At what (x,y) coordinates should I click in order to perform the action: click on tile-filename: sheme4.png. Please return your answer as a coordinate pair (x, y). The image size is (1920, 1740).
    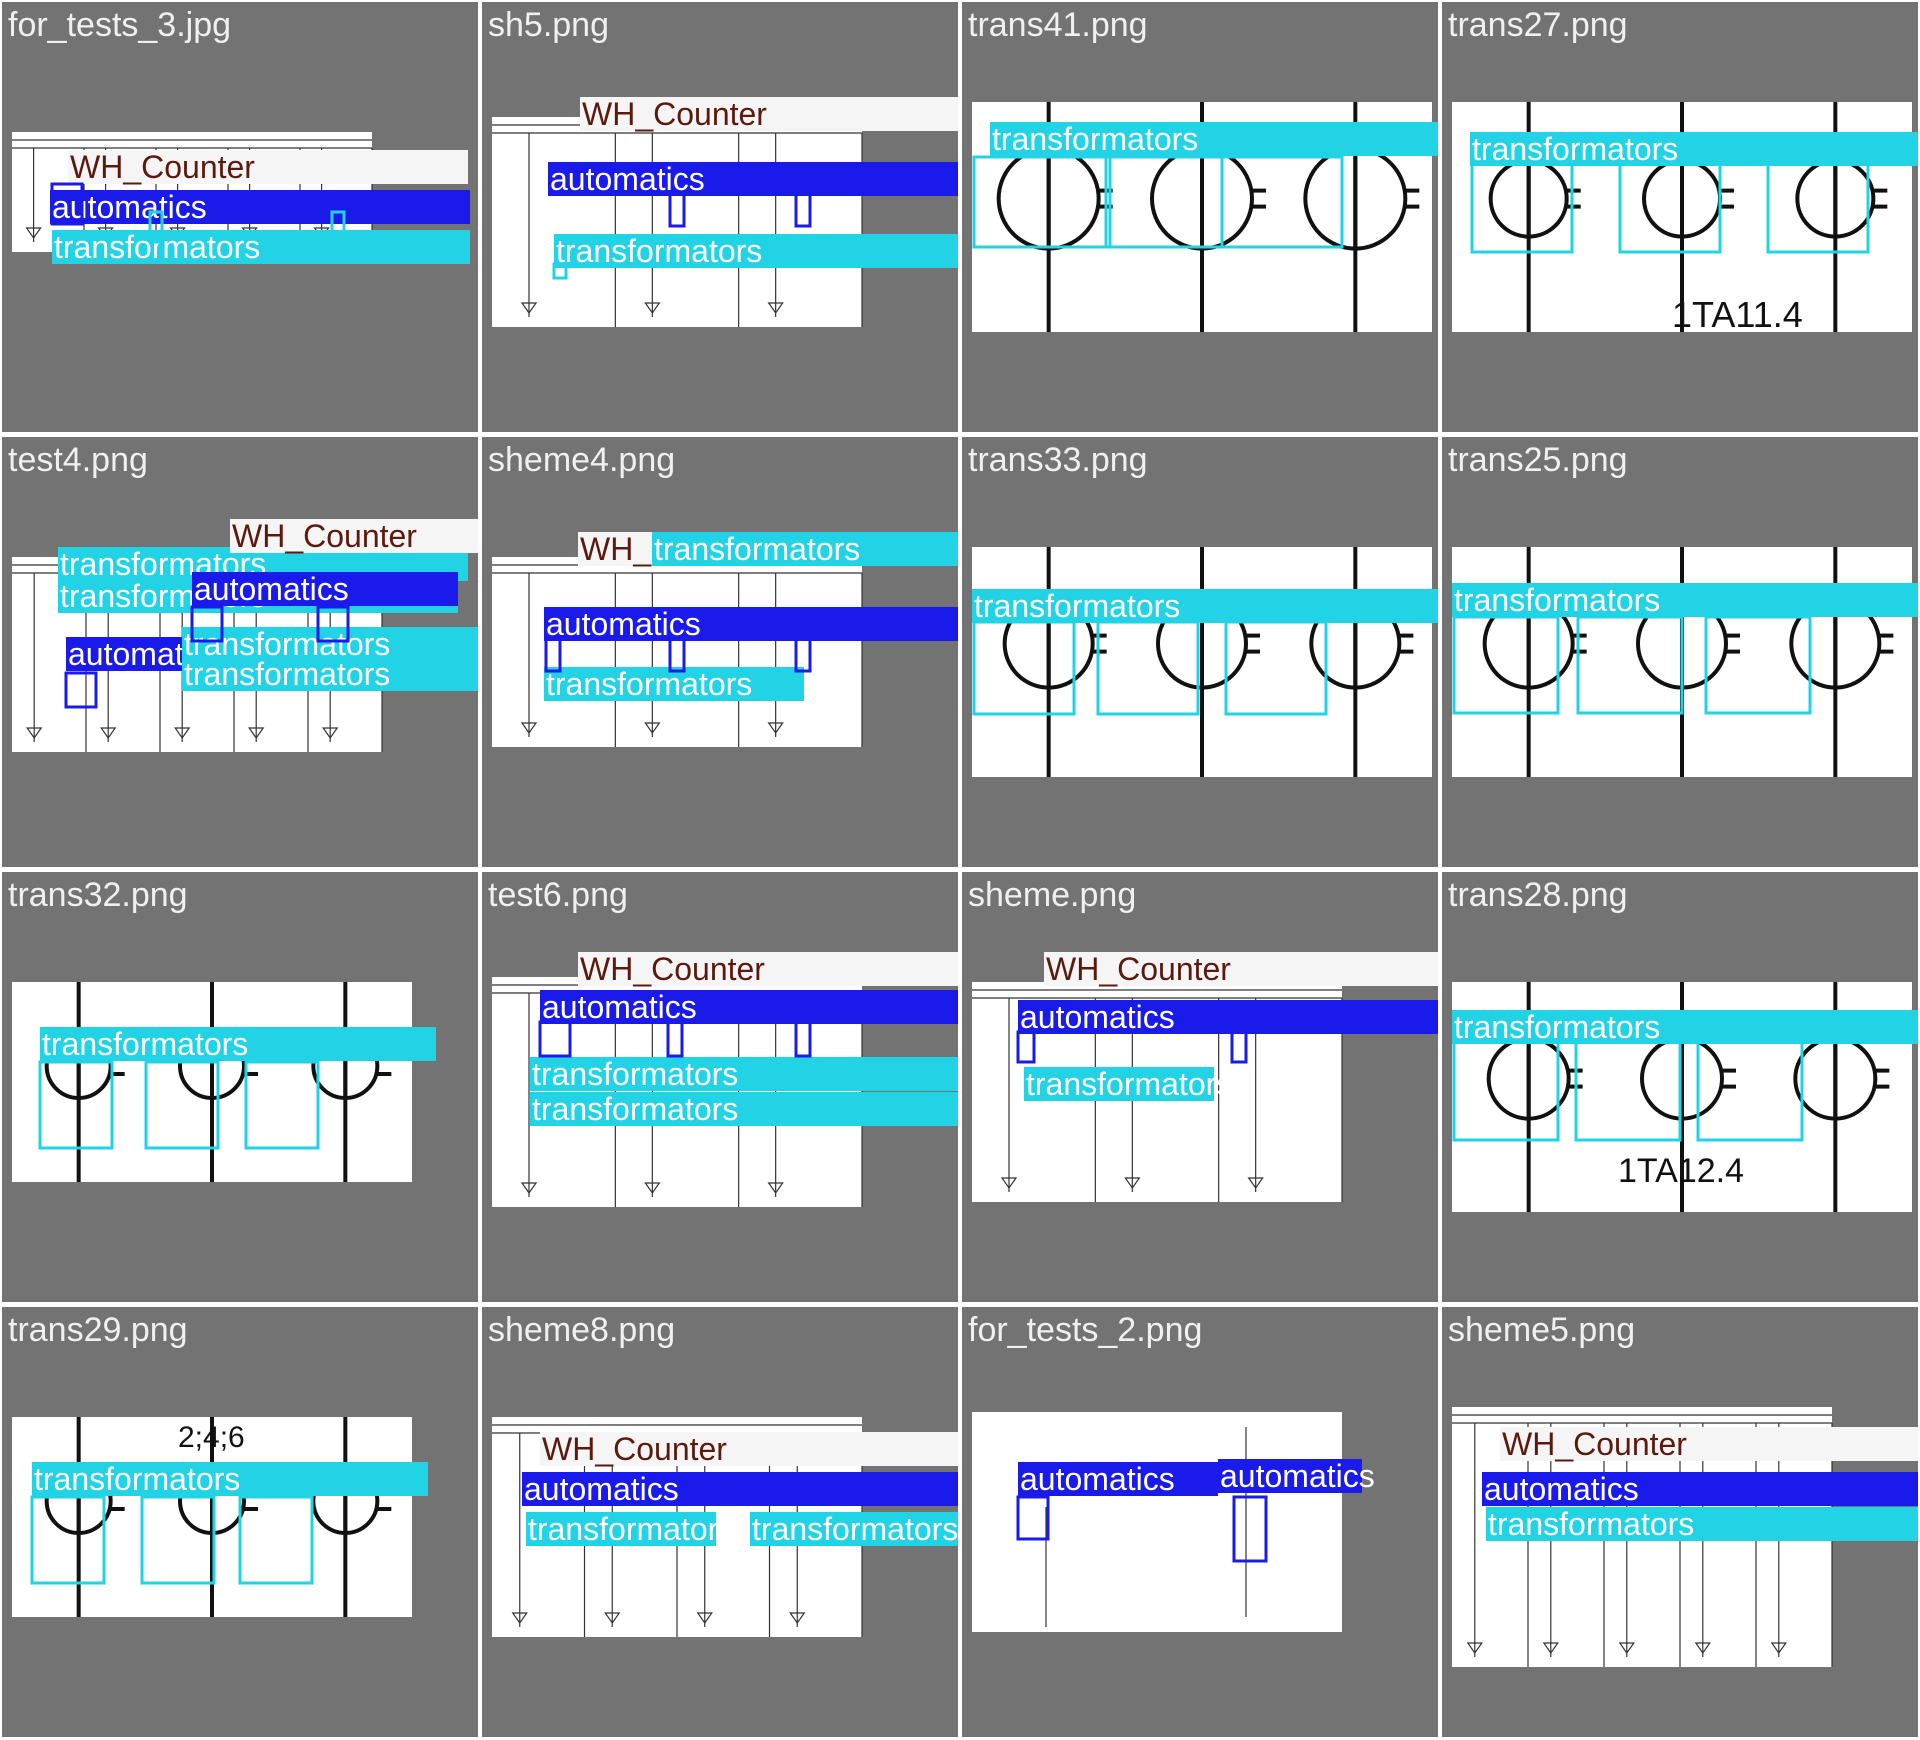
    Looking at the image, I should click on (582, 460).